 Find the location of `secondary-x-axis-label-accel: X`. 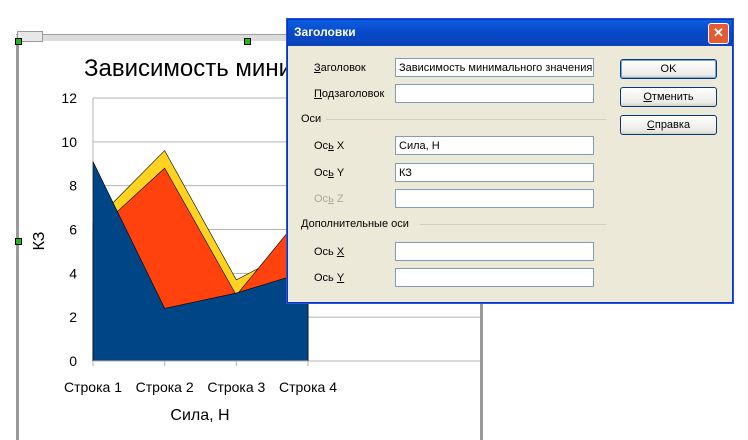

secondary-x-axis-label-accel: X is located at coordinates (340, 252).